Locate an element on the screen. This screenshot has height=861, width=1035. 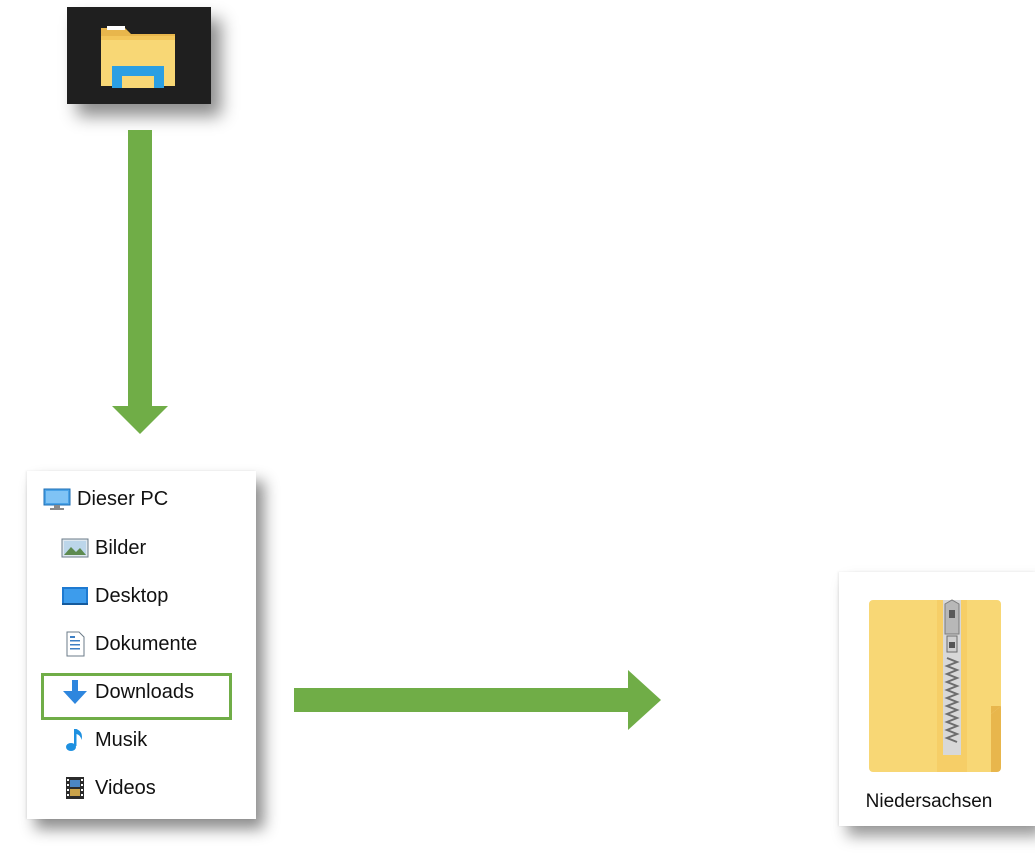
nav-item-music: Musik is located at coordinates (104, 740).